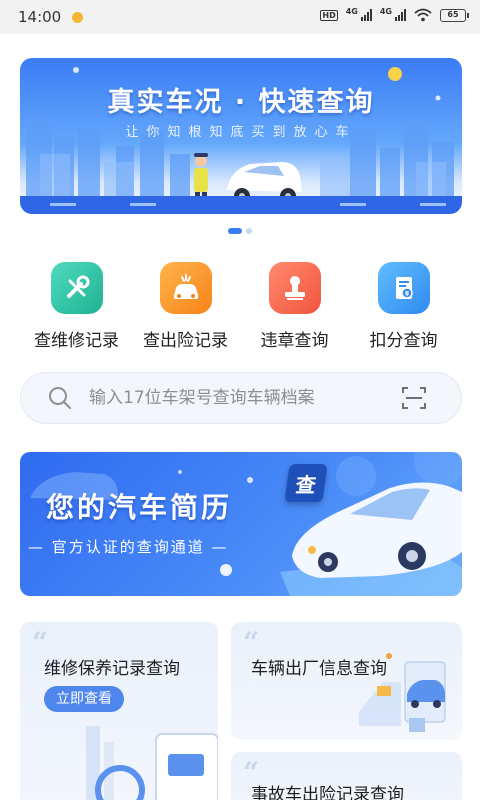  Describe the element at coordinates (40, 17) in the screenshot. I see `status-time: 14:00` at that location.